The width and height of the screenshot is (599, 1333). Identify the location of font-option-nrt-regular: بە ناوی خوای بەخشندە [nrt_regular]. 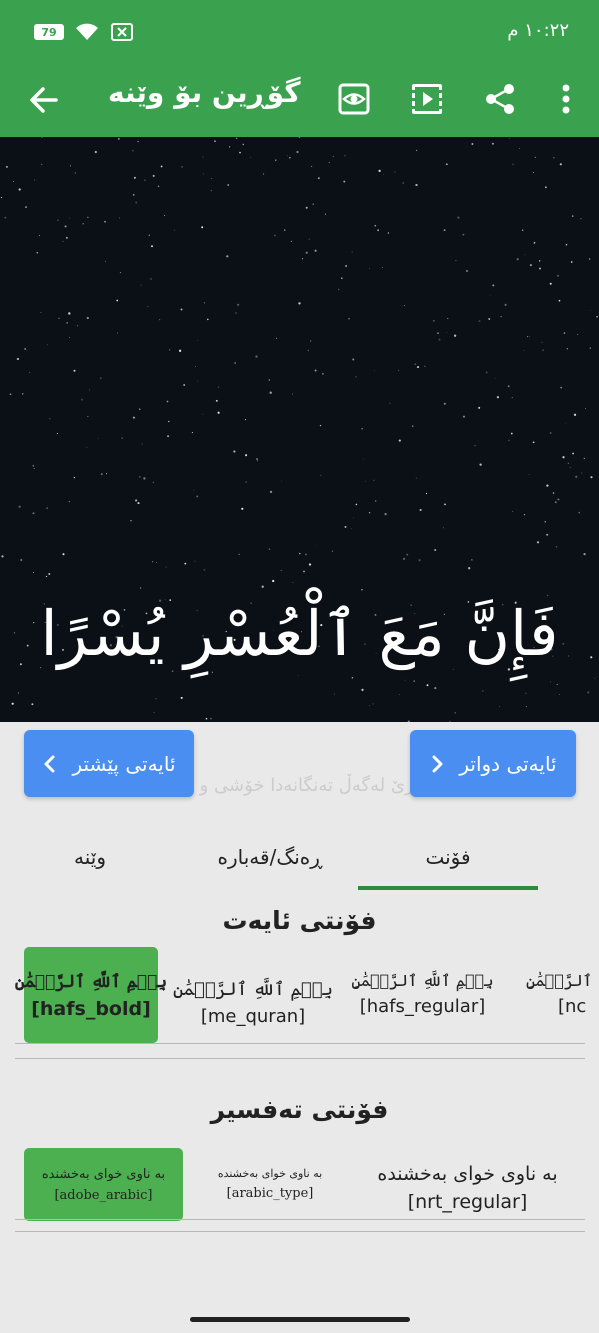
(467, 1188).